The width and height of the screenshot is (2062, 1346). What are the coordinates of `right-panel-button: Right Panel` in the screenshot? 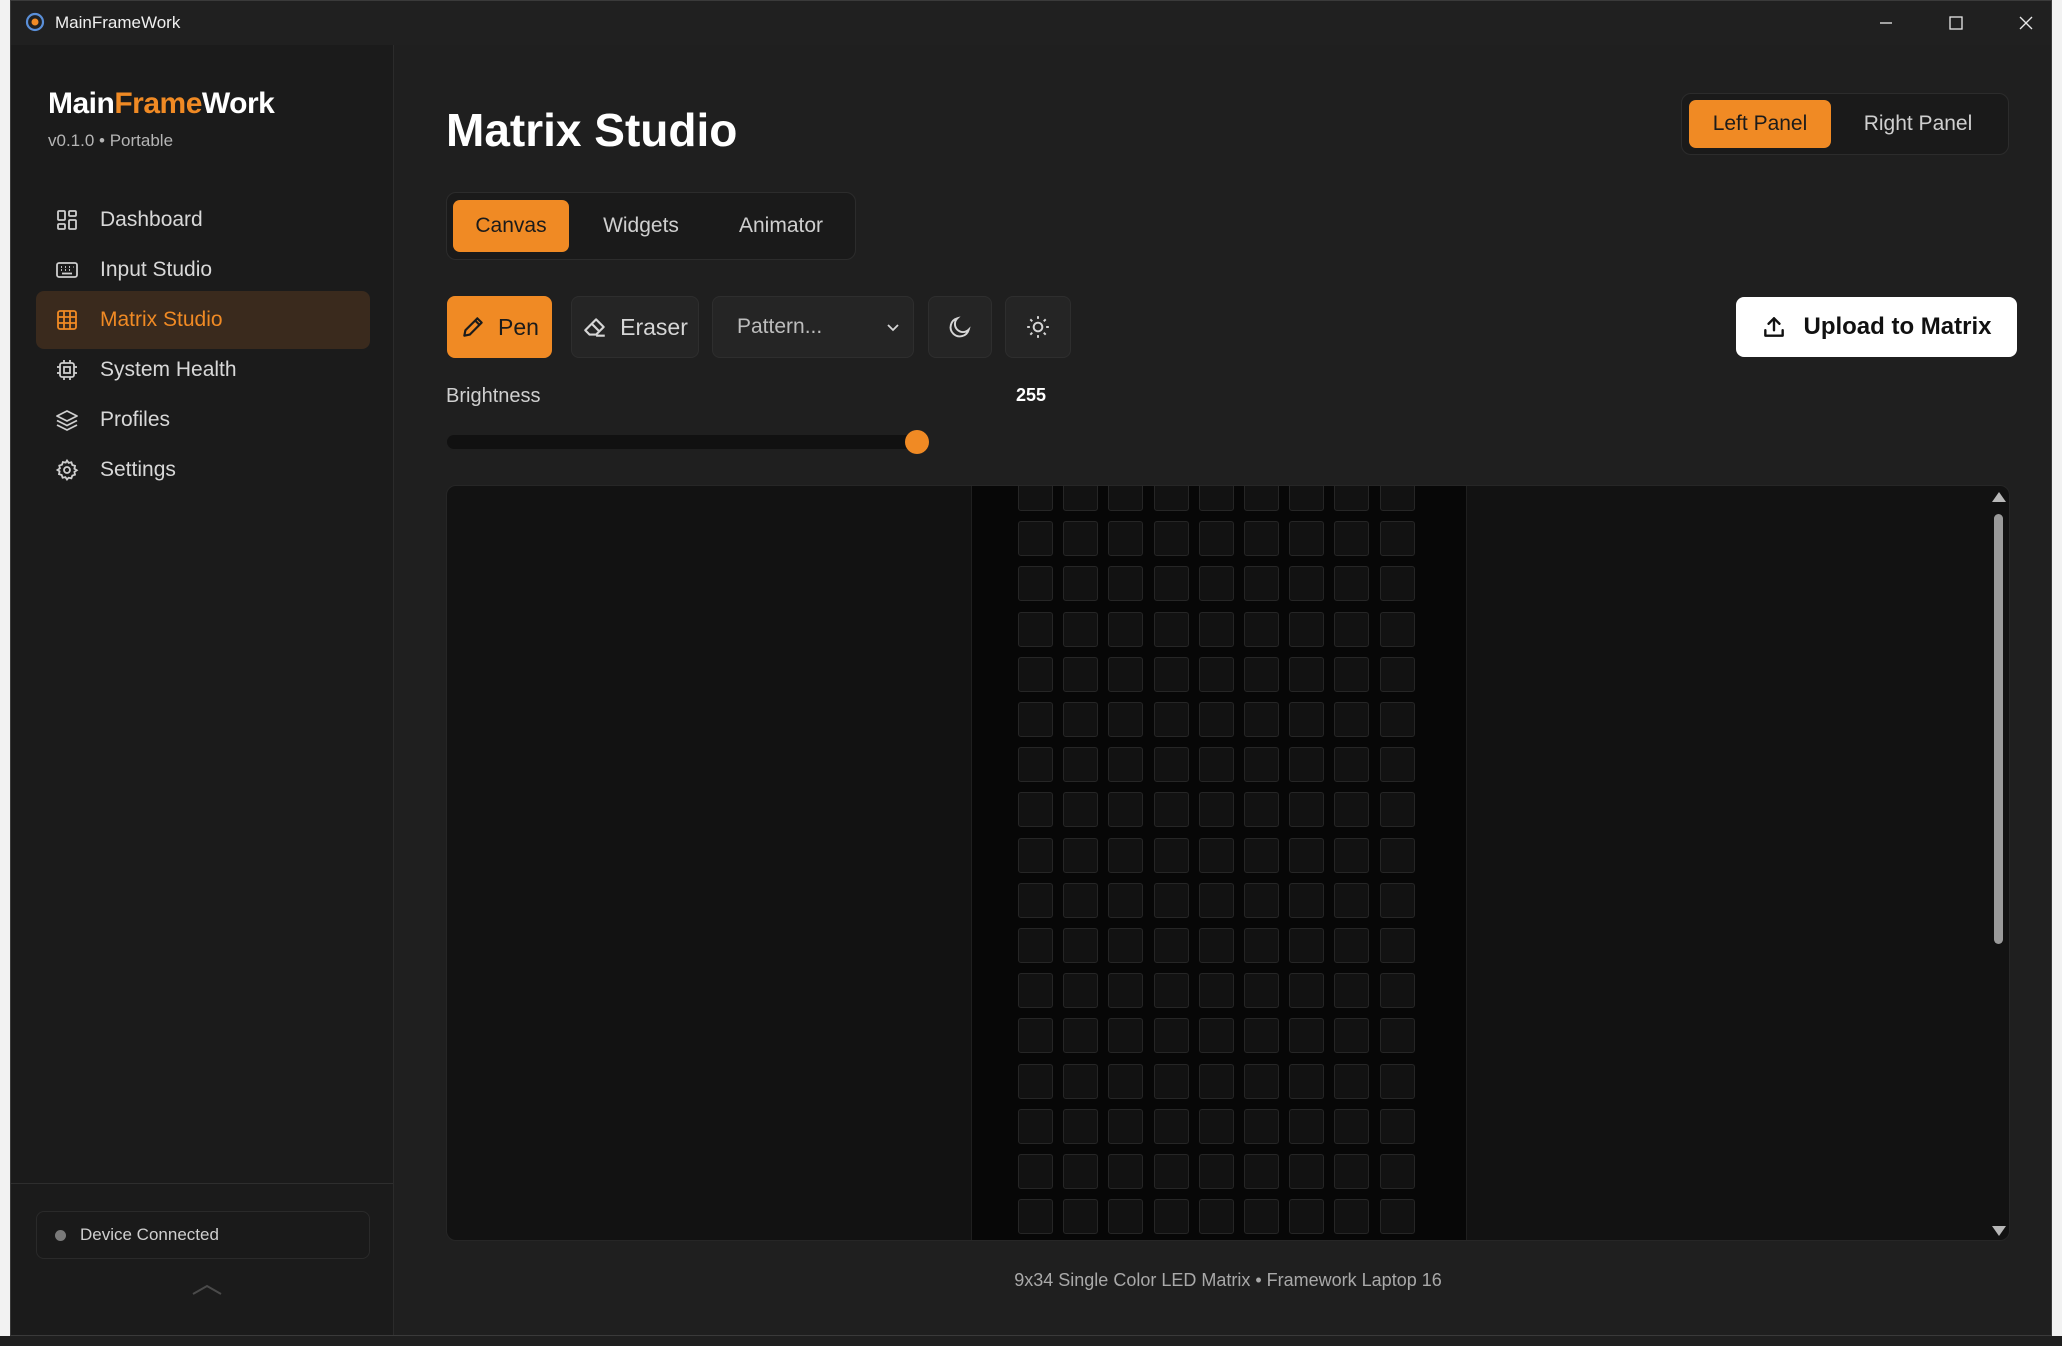 It's located at (1918, 124).